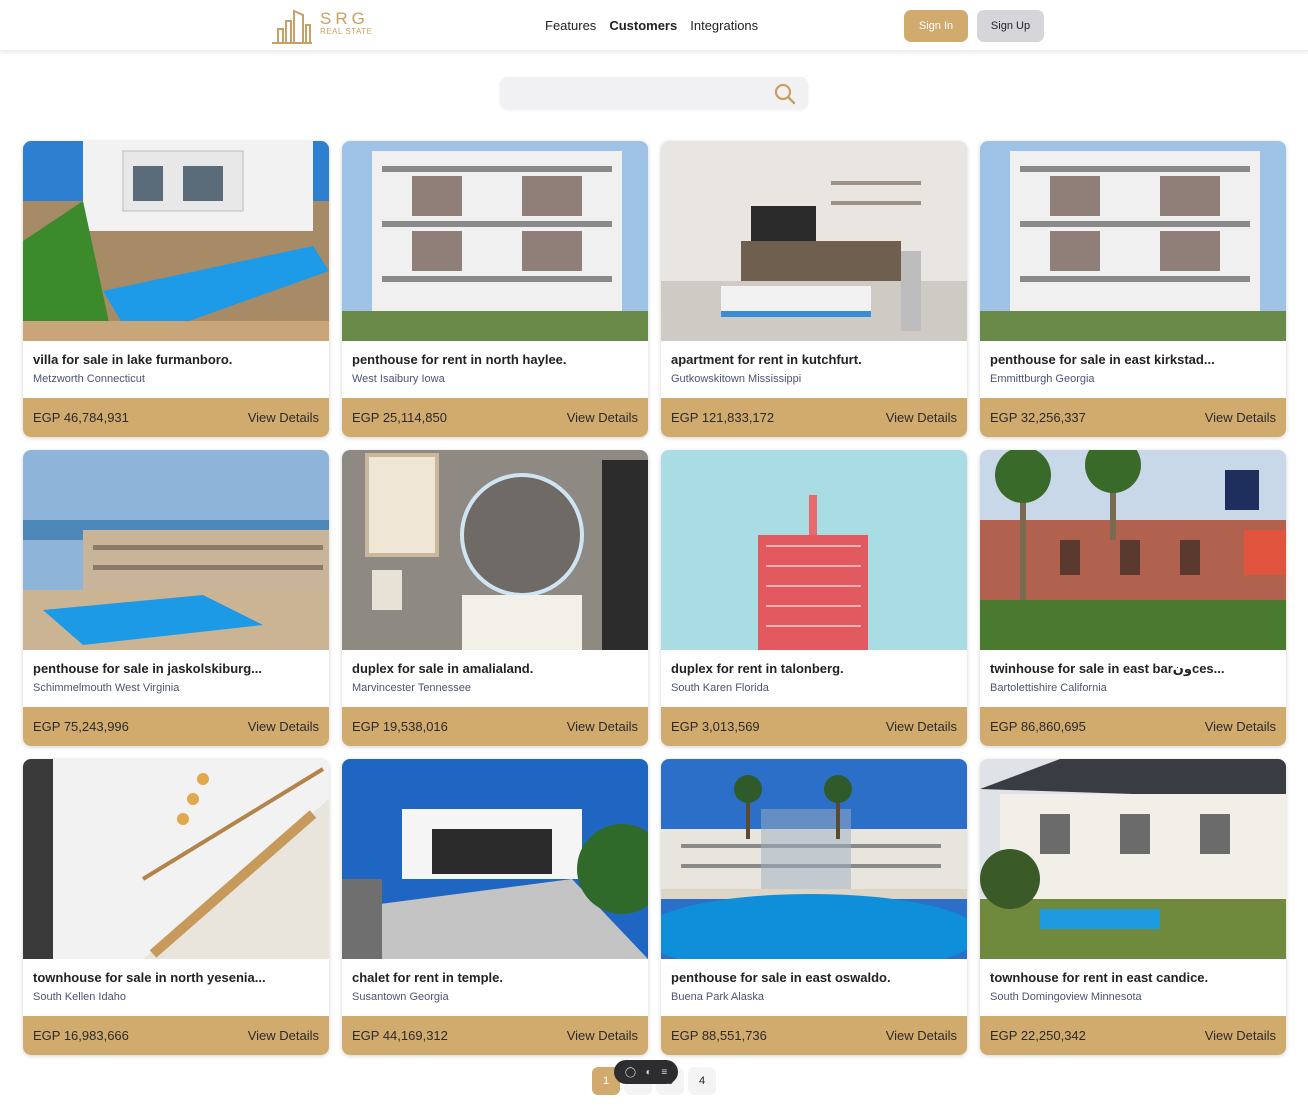 Image resolution: width=1308 pixels, height=1108 pixels. I want to click on building-logo-icon, so click(292, 26).